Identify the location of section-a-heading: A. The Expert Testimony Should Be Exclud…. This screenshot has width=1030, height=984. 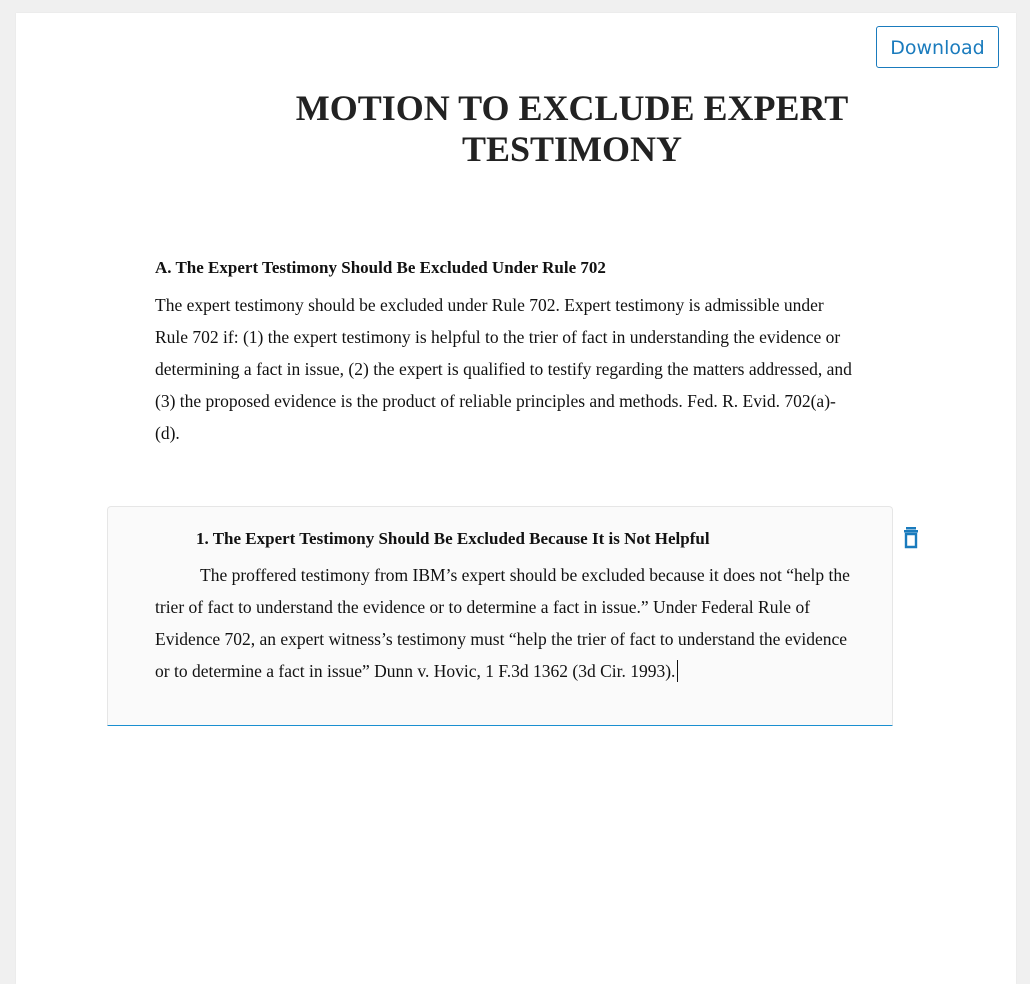
(505, 268).